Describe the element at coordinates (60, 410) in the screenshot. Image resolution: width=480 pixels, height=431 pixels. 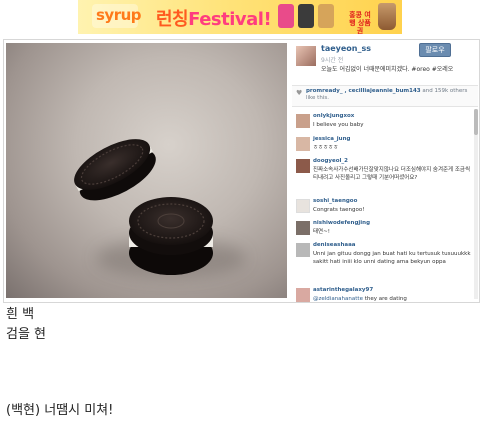
I see `text-line-3: (백현) 너땜시 미쳐!` at that location.